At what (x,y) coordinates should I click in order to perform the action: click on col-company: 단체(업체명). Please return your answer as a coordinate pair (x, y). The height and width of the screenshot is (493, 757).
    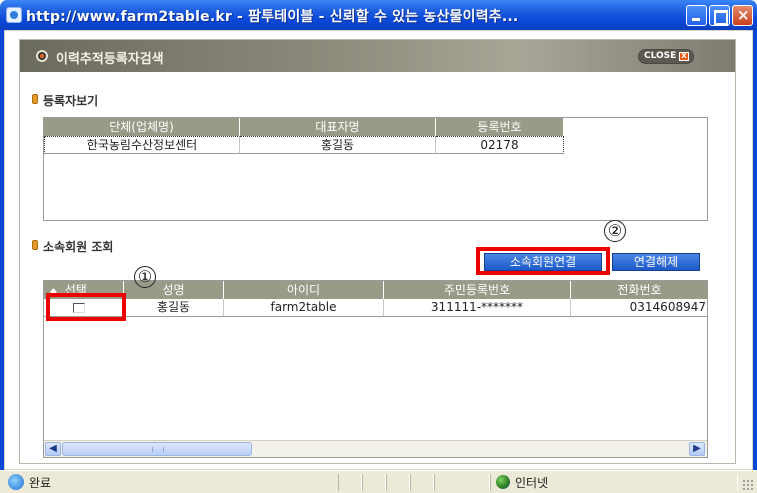
    Looking at the image, I should click on (142, 127).